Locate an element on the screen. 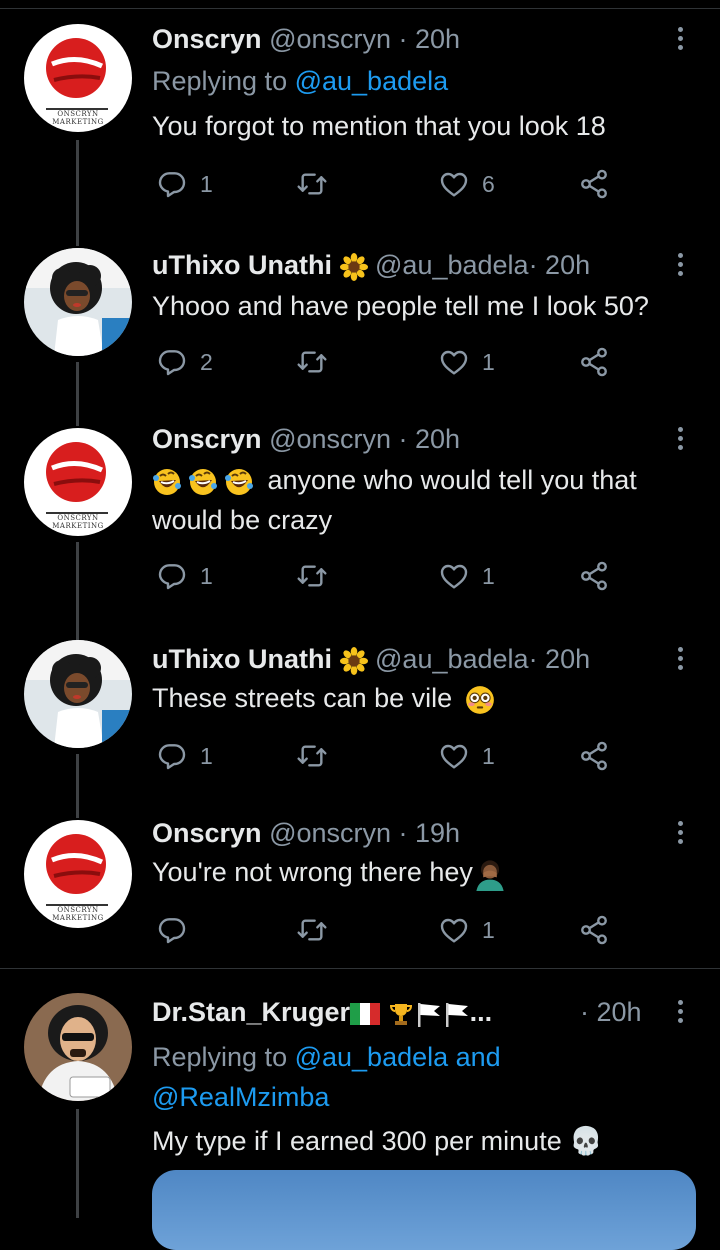 Image resolution: width=720 pixels, height=1250 pixels. sunflower-icon is located at coordinates (354, 267).